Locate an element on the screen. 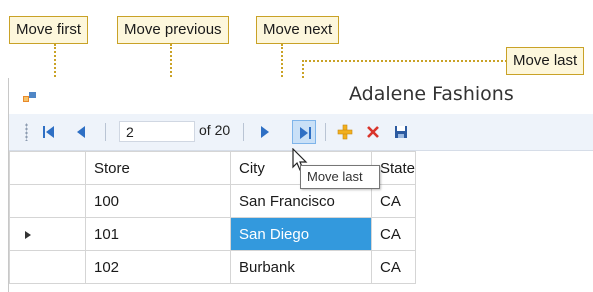  count-label: of 20 is located at coordinates (215, 130).